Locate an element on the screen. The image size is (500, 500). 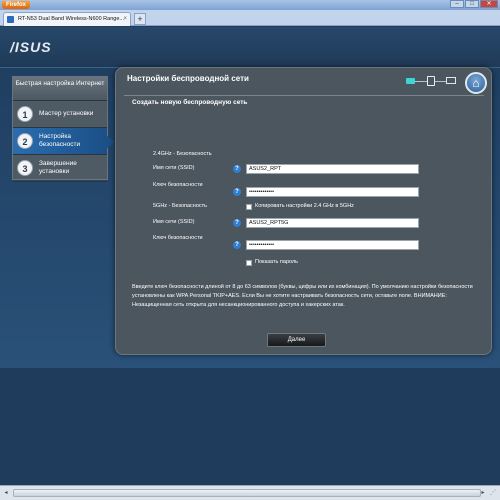
copy-settings-label: Копировать настройки 2.4 GHz в 5GHz is located at coordinates (304, 206).